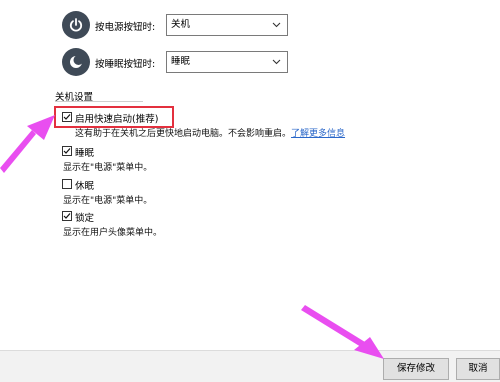 The height and width of the screenshot is (382, 500). Describe the element at coordinates (342, 332) in the screenshot. I see `arrow-to-save-icon` at that location.